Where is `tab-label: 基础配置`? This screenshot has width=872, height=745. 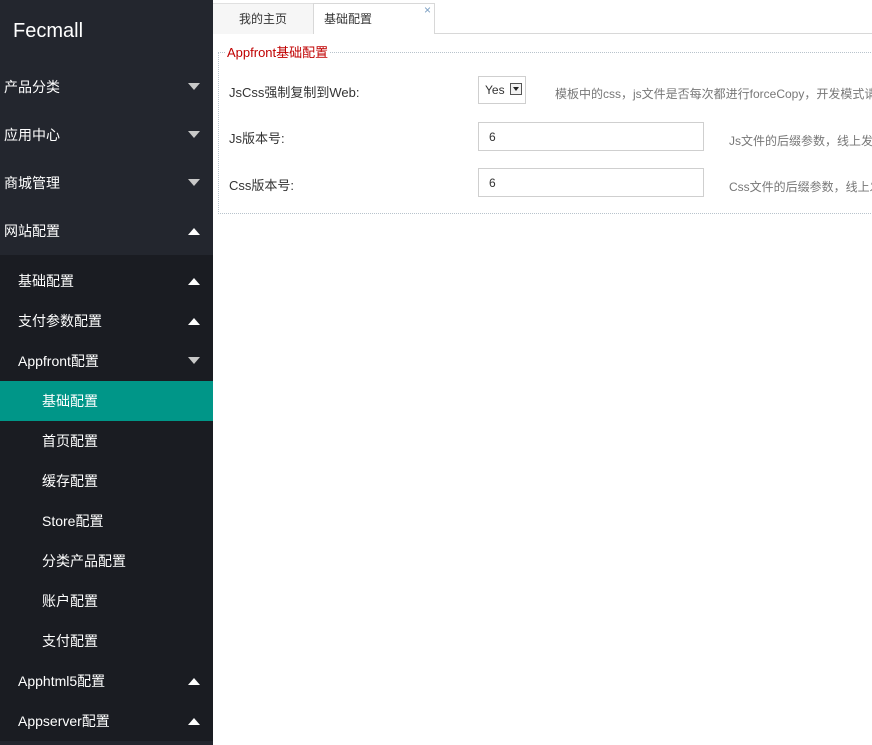 tab-label: 基础配置 is located at coordinates (348, 19).